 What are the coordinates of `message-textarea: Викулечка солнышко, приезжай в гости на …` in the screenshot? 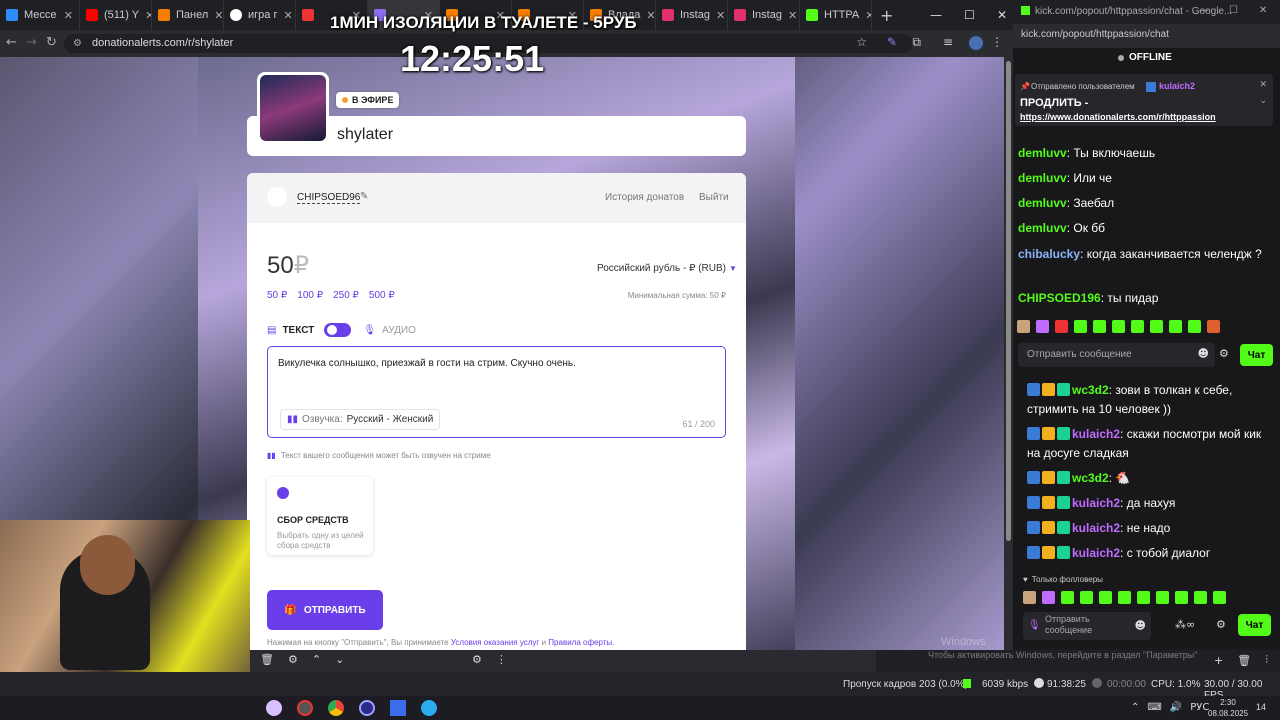 It's located at (496, 392).